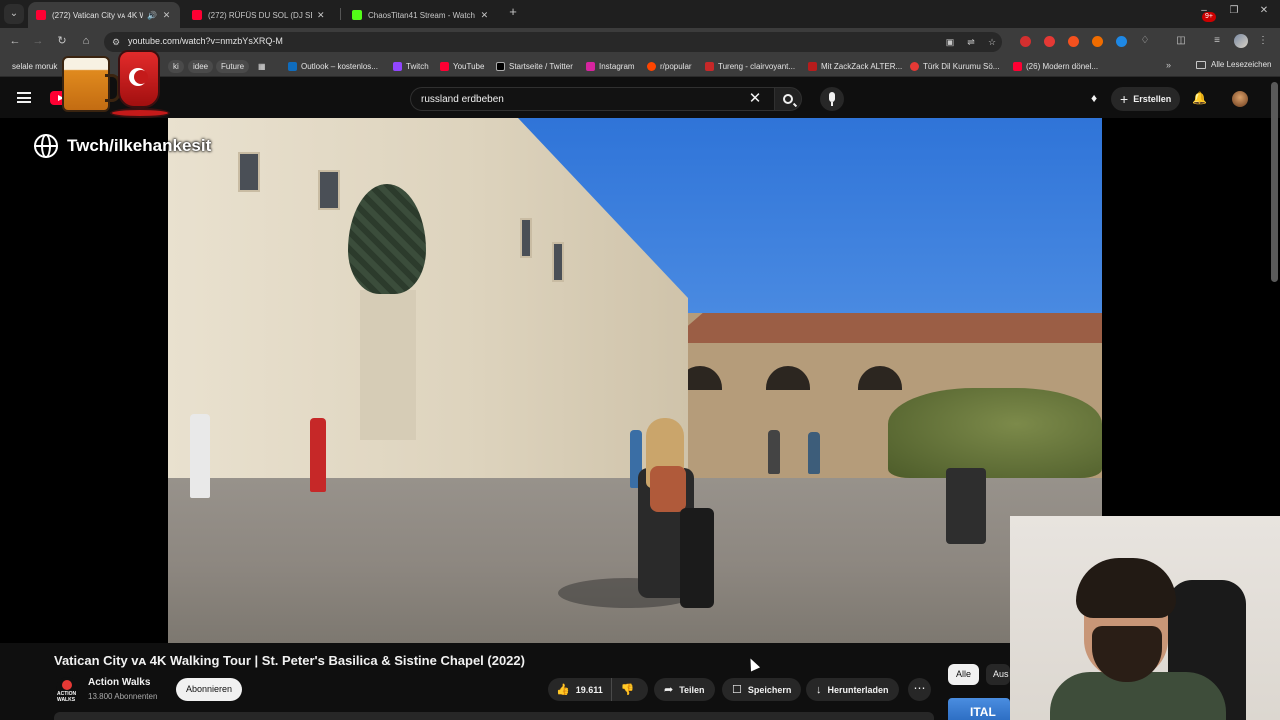 The height and width of the screenshot is (720, 1280). Describe the element at coordinates (67, 685) in the screenshot. I see `channel-logo-icon` at that location.